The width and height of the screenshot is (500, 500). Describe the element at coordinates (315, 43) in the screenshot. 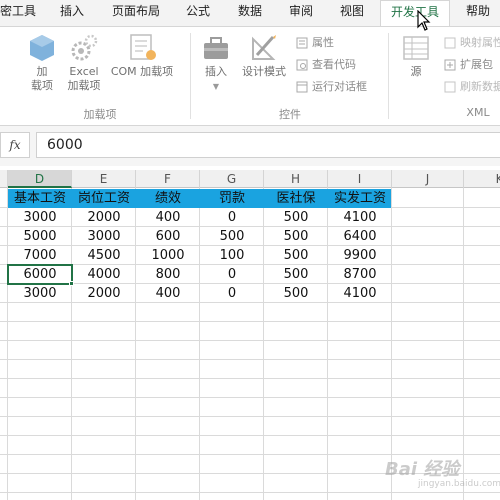

I see `properties-button: 属性` at that location.